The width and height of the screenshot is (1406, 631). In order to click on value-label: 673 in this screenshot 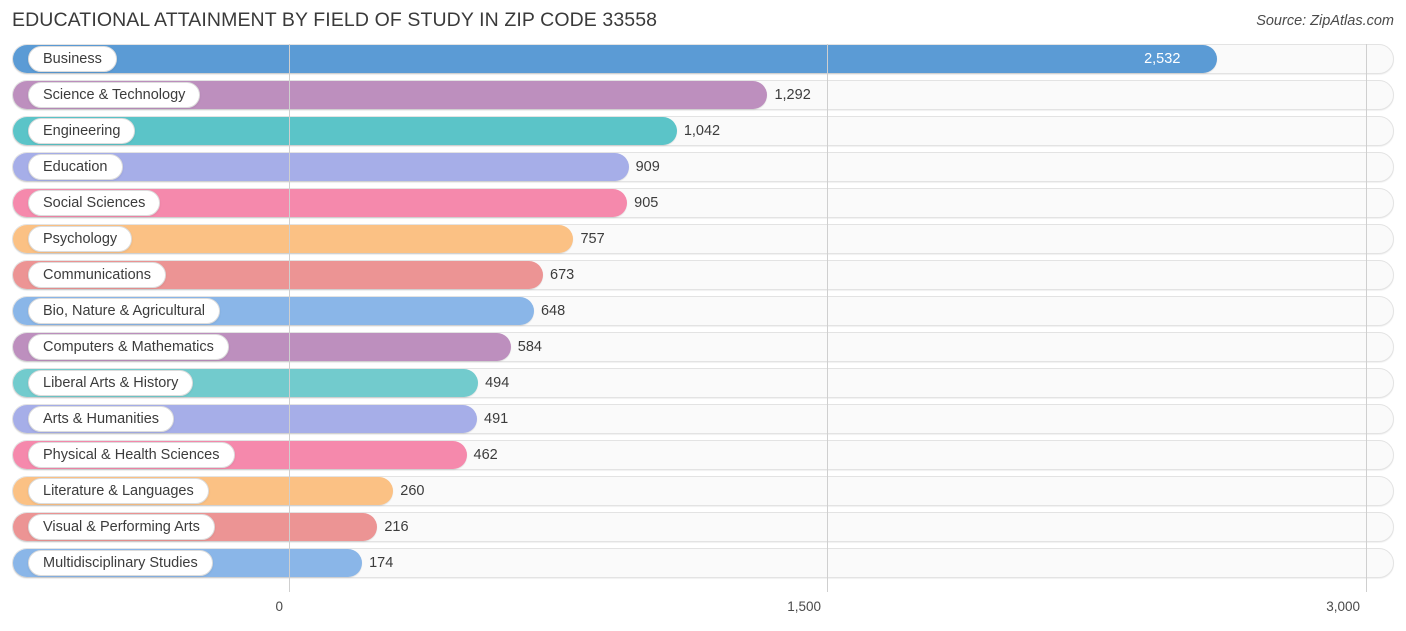, I will do `click(562, 275)`.